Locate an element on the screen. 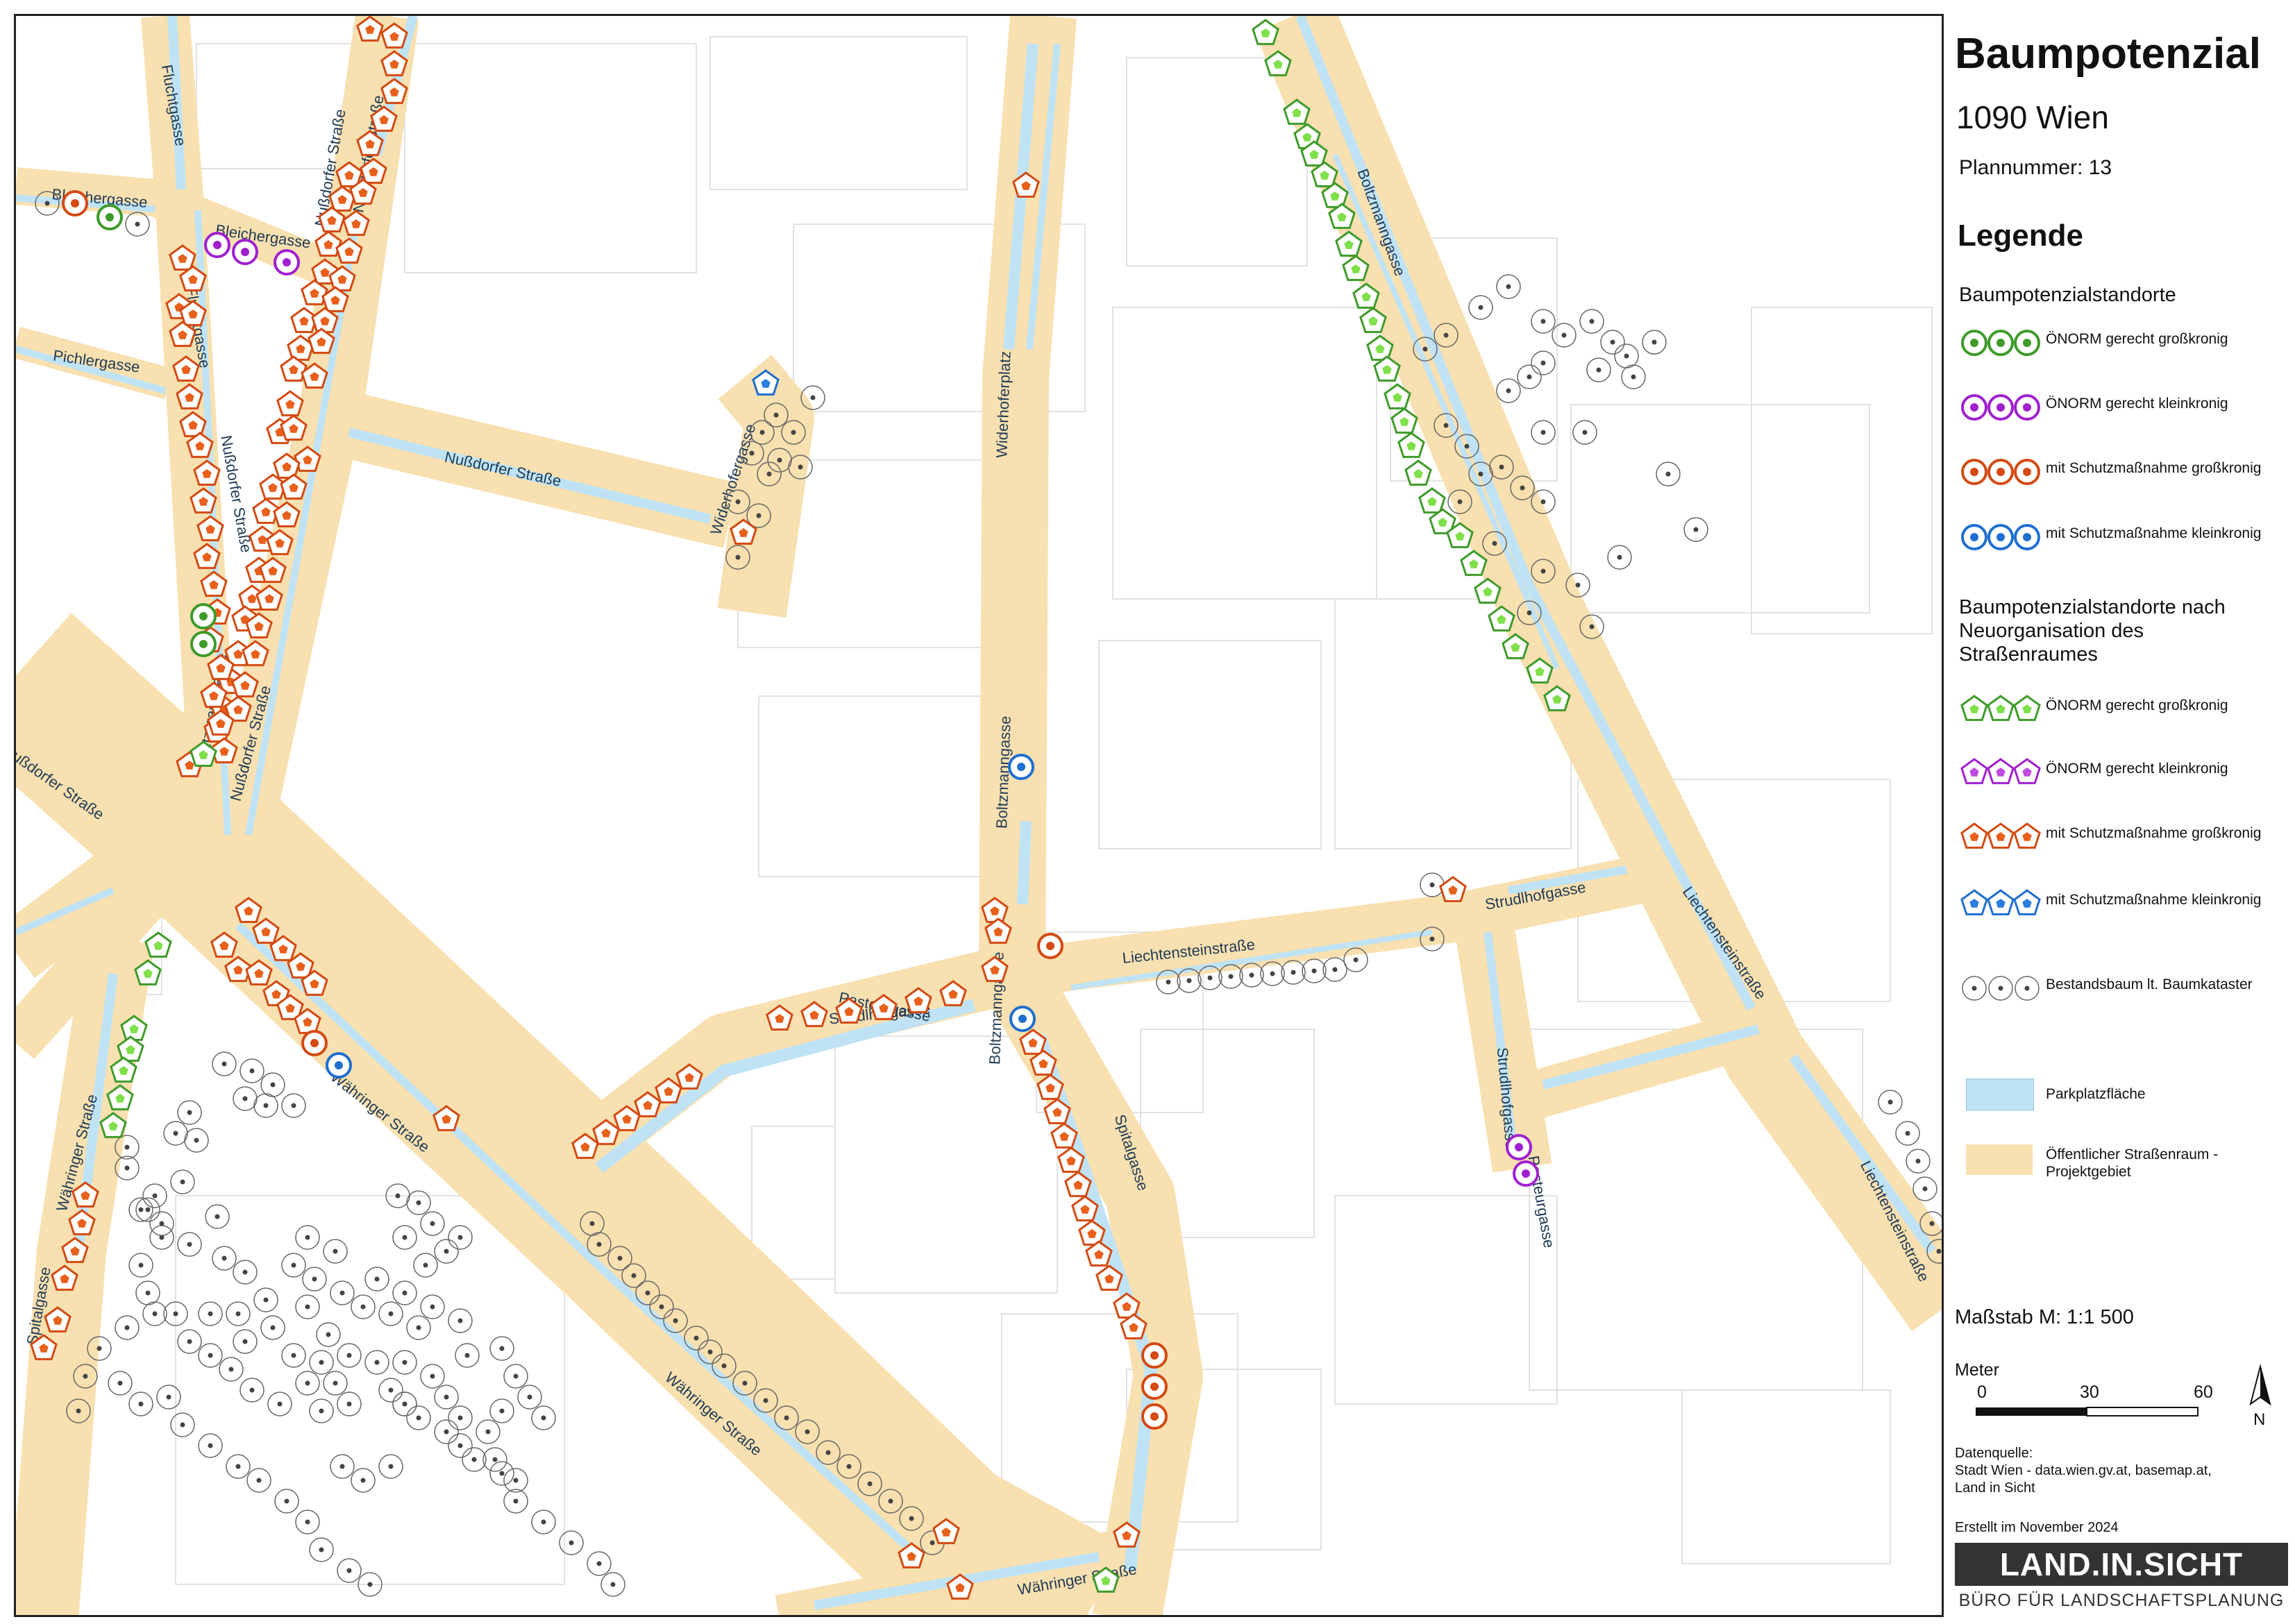 Image resolution: width=2295 pixels, height=1624 pixels. north-label: N is located at coordinates (2259, 1419).